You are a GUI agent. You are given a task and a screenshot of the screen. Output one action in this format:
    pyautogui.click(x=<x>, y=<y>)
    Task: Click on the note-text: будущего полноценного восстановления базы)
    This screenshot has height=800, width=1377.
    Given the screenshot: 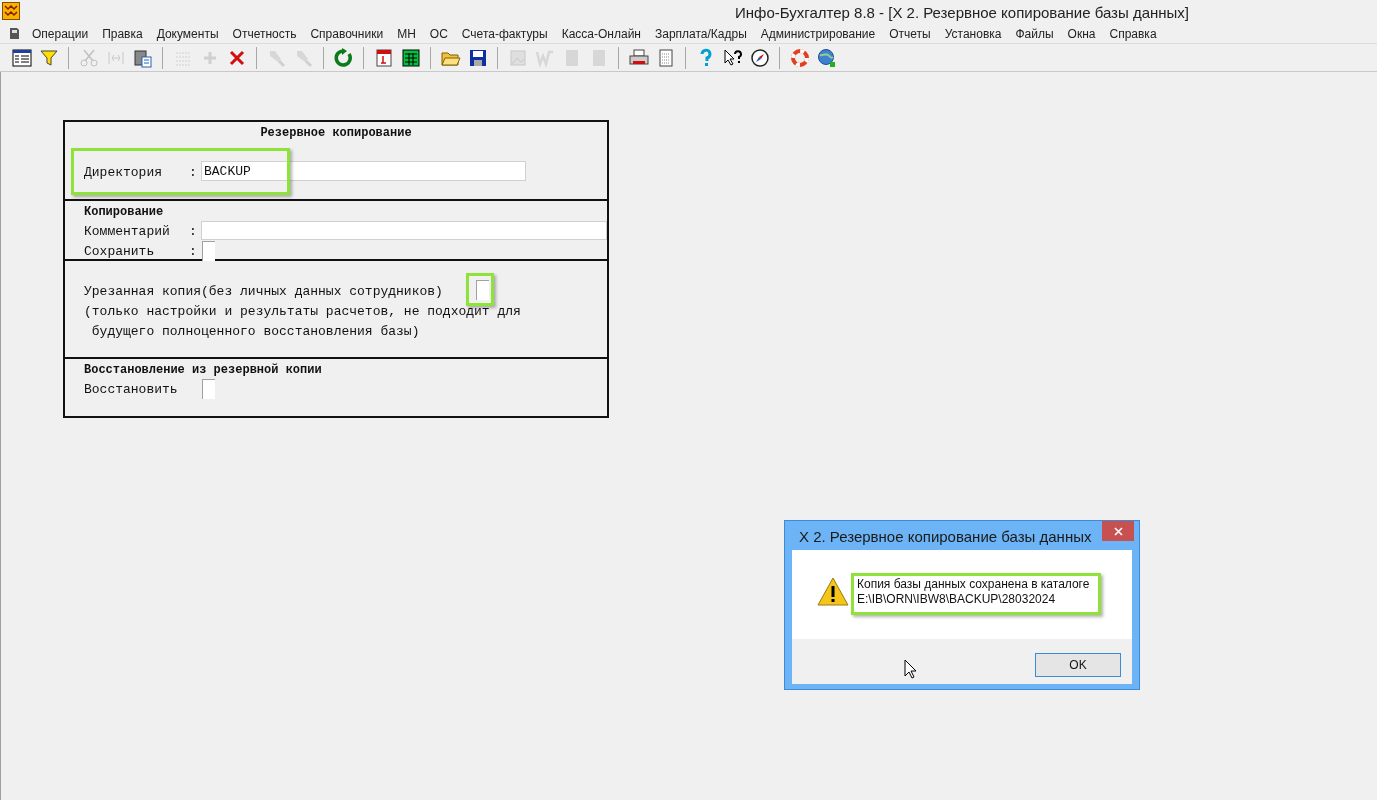 What is the action you would take?
    pyautogui.click(x=255, y=332)
    